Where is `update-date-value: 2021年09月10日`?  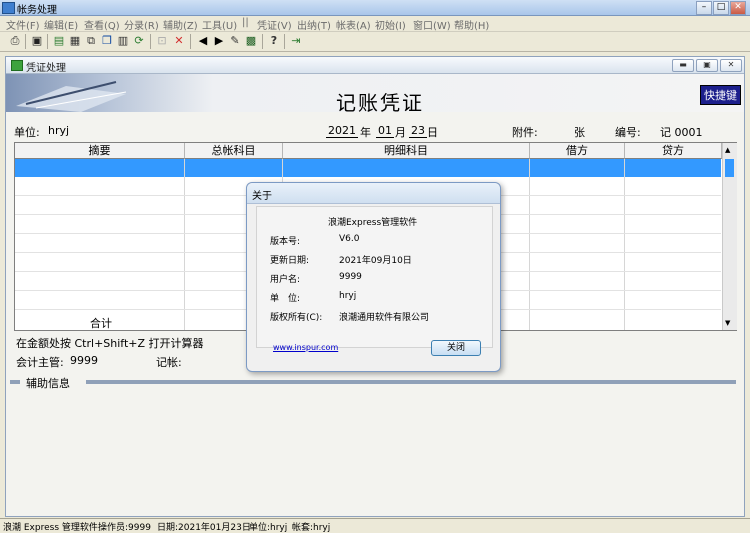 update-date-value: 2021年09月10日 is located at coordinates (375, 261).